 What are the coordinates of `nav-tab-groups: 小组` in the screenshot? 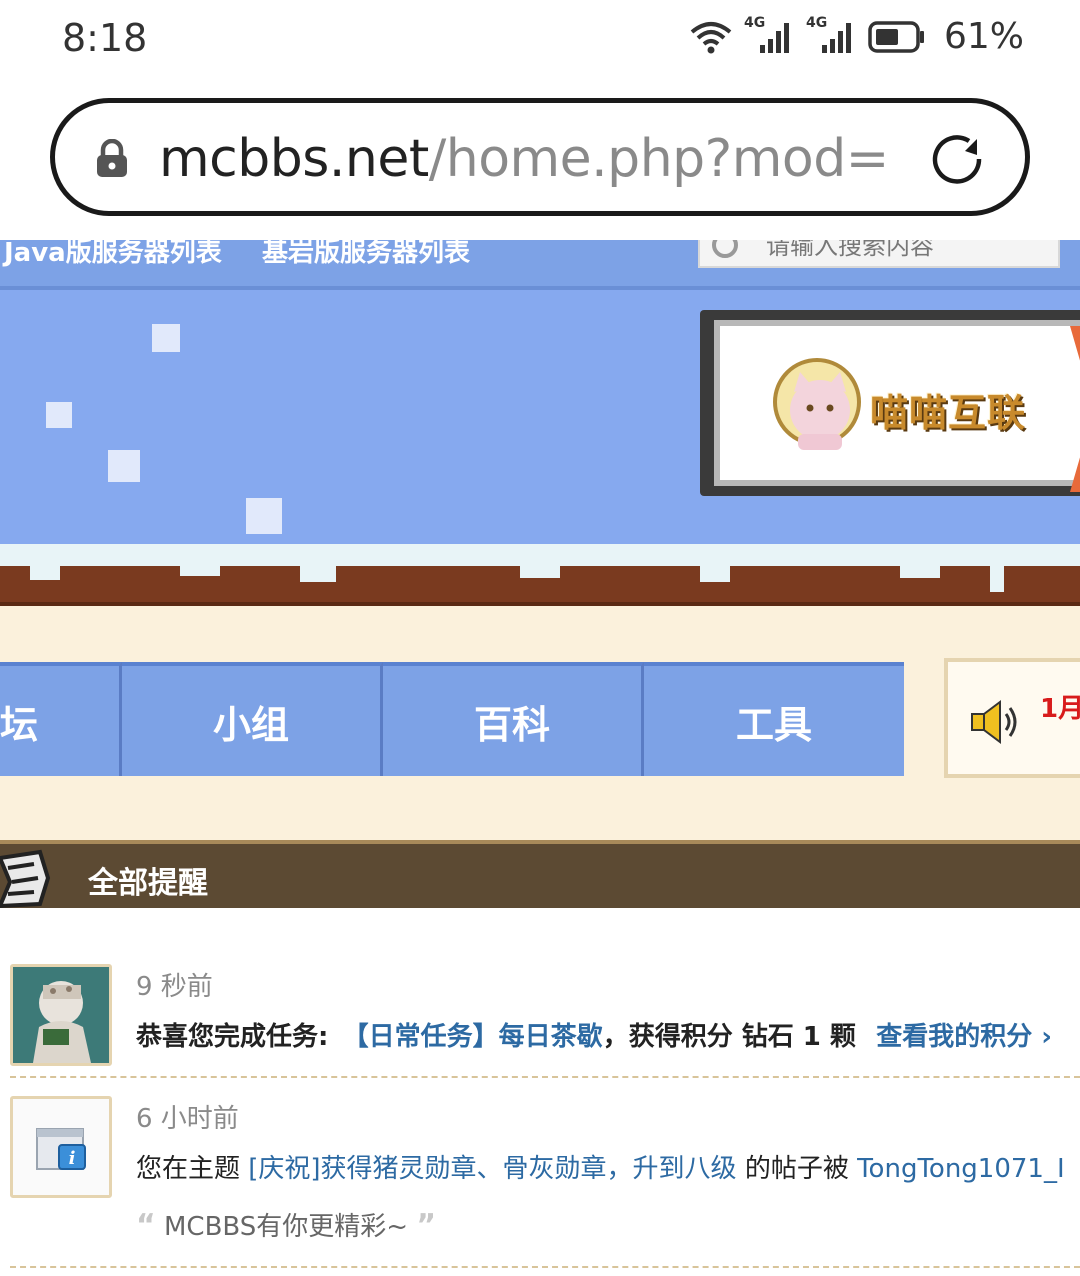 It's located at (252, 719).